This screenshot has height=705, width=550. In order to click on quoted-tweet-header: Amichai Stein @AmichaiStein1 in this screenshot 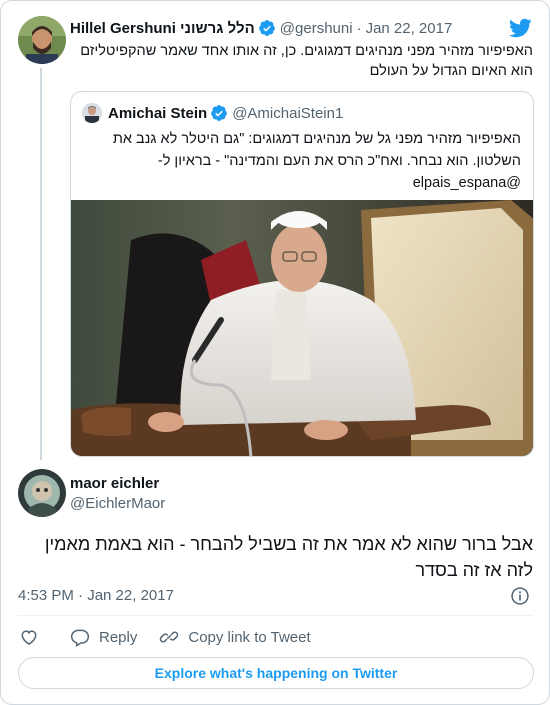, I will do `click(212, 113)`.